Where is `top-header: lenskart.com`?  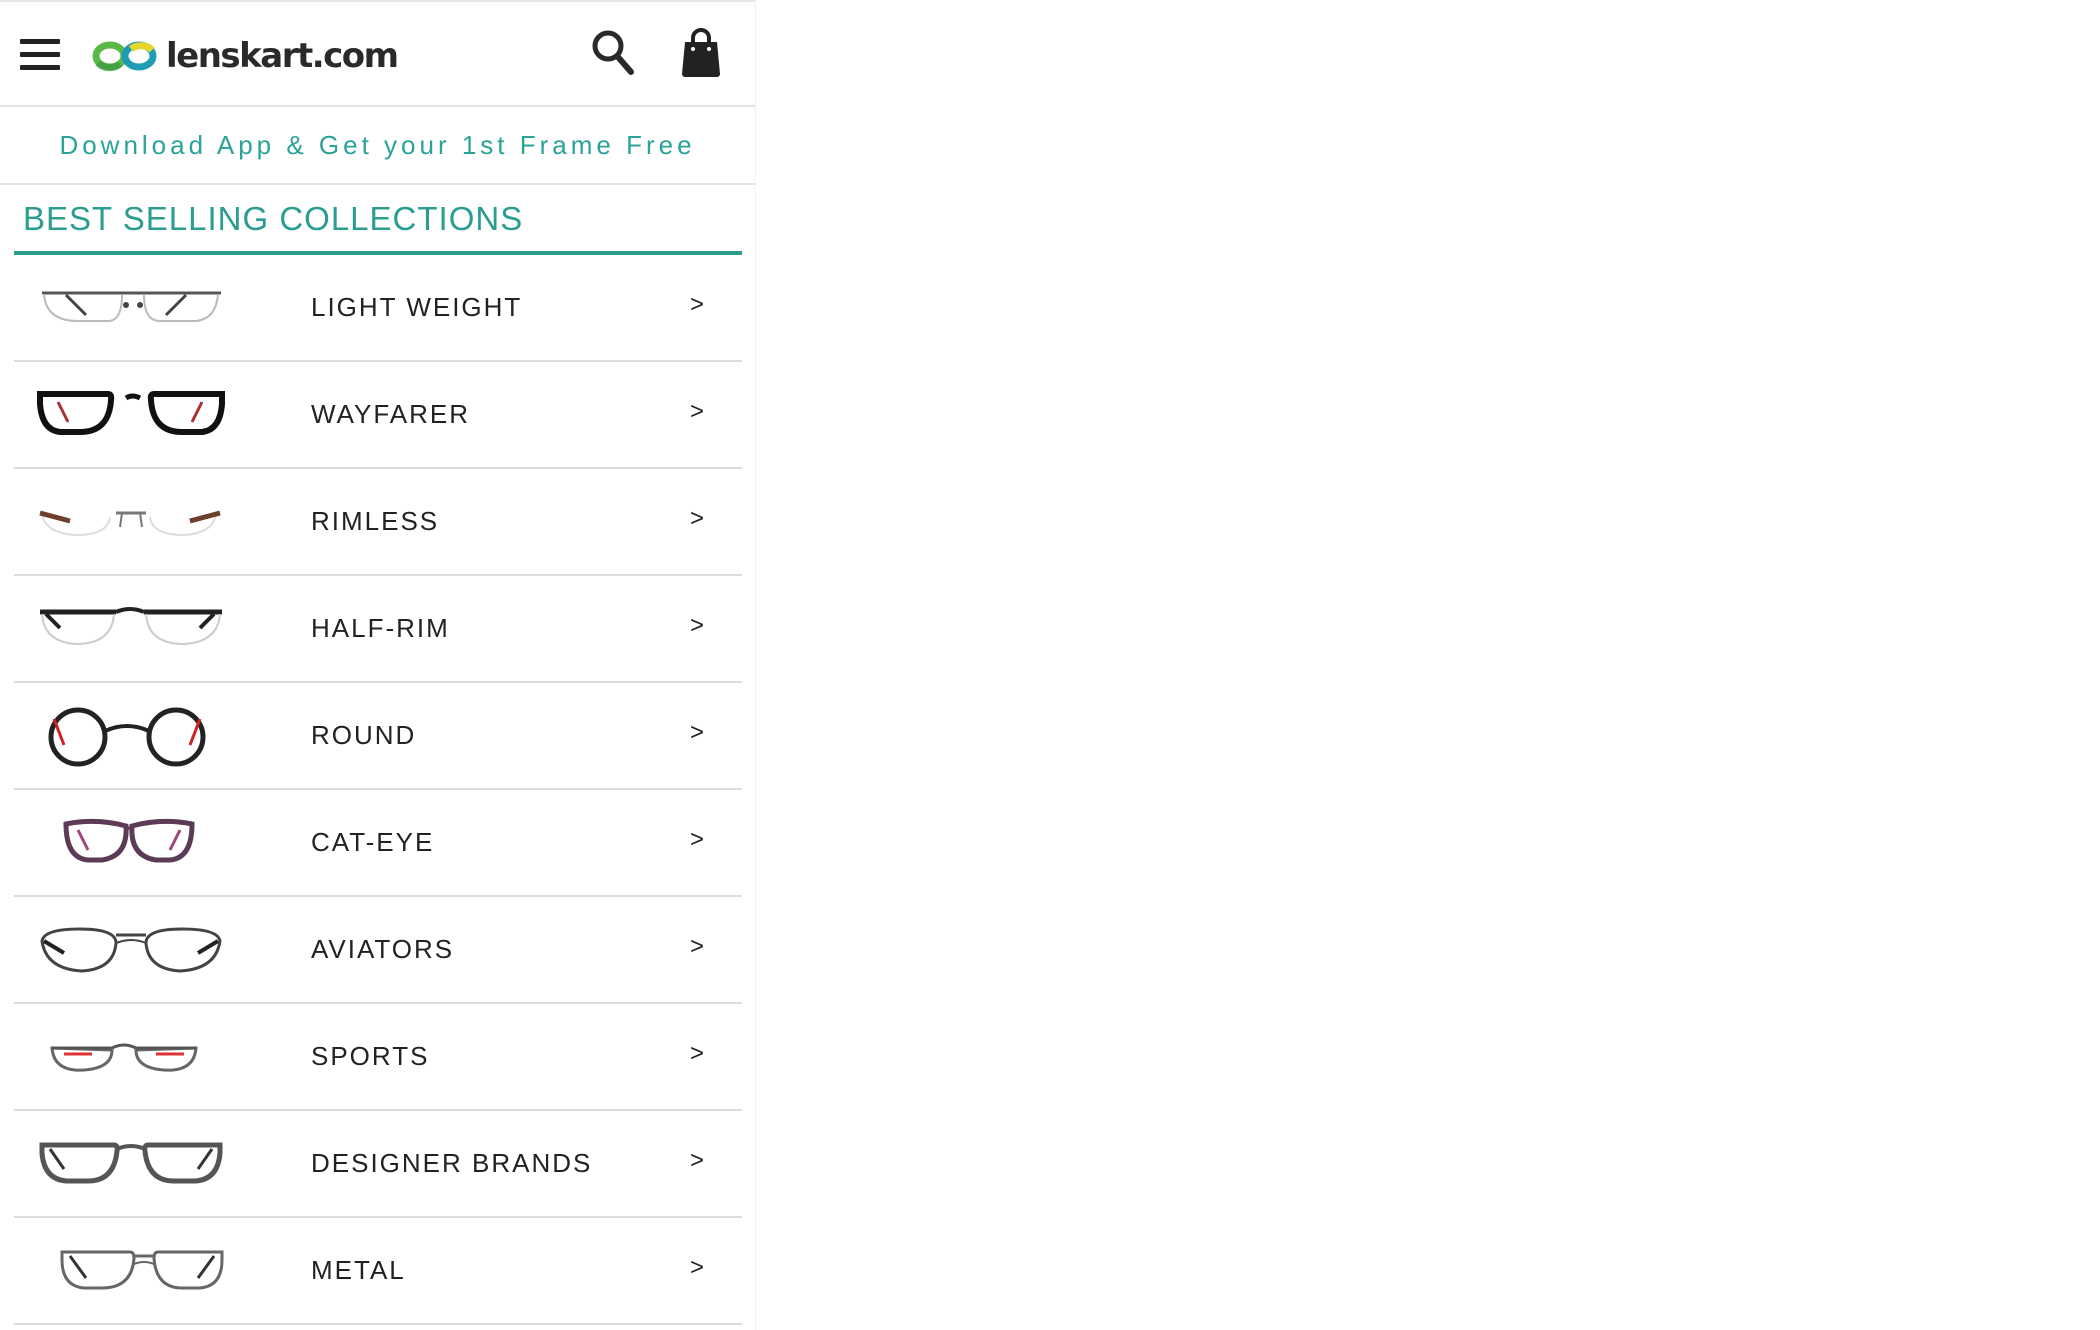
top-header: lenskart.com is located at coordinates (377, 53).